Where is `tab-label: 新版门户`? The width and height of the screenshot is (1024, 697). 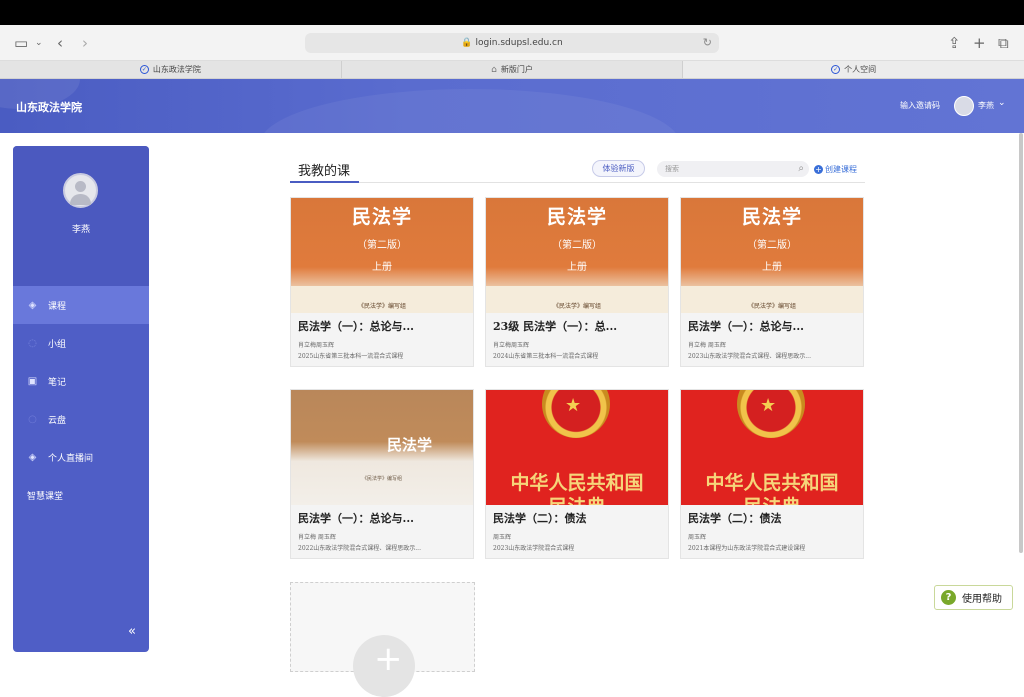 tab-label: 新版门户 is located at coordinates (516, 69).